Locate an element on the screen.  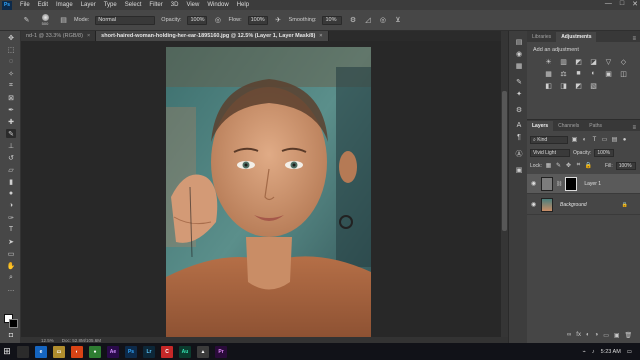
brightness-contrast-icon: ☀ is located at coordinates (548, 61).